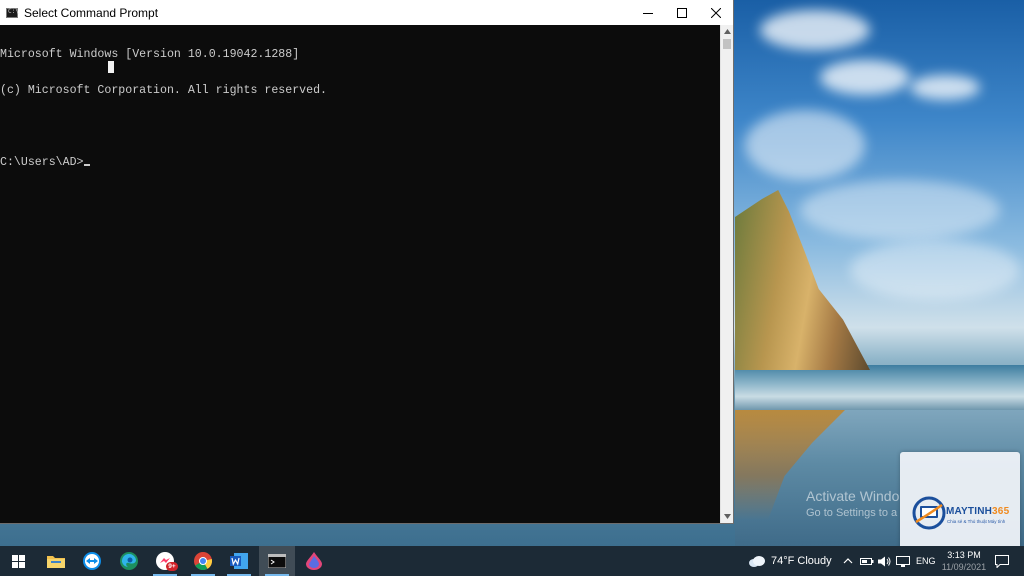 This screenshot has height=576, width=1024. I want to click on taskbar-drop-app, so click(314, 561).